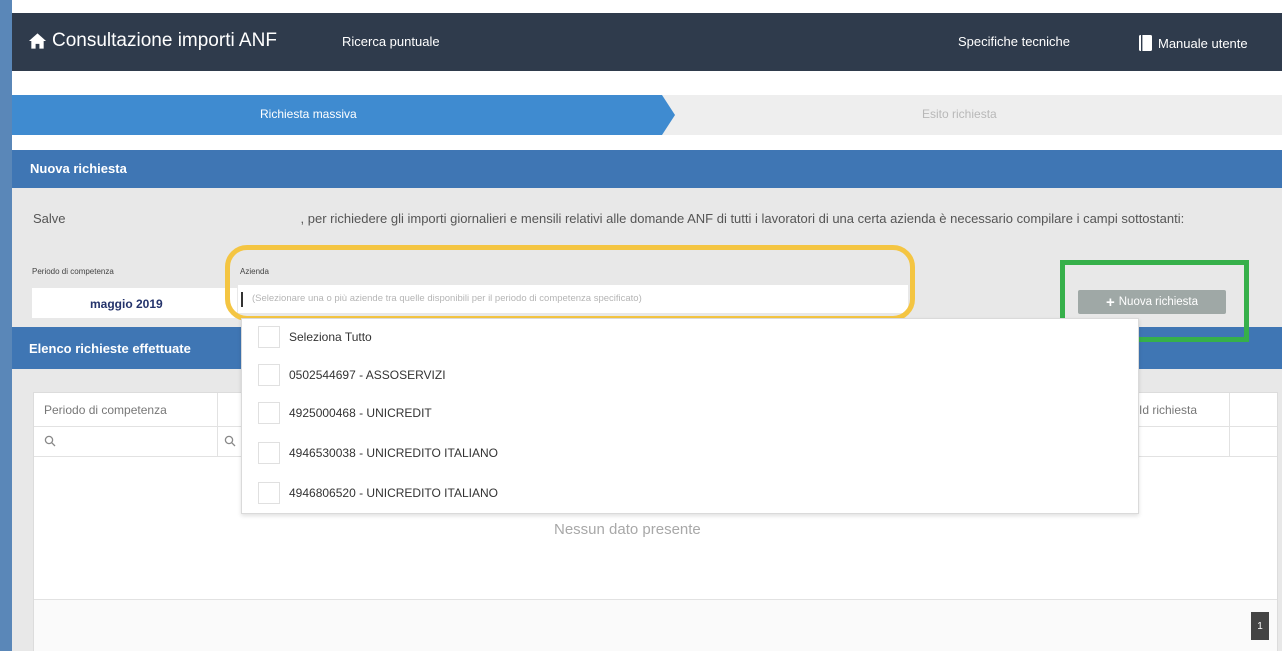 This screenshot has width=1282, height=651. What do you see at coordinates (164, 40) in the screenshot?
I see `app-title: Consultazione importi ANF` at bounding box center [164, 40].